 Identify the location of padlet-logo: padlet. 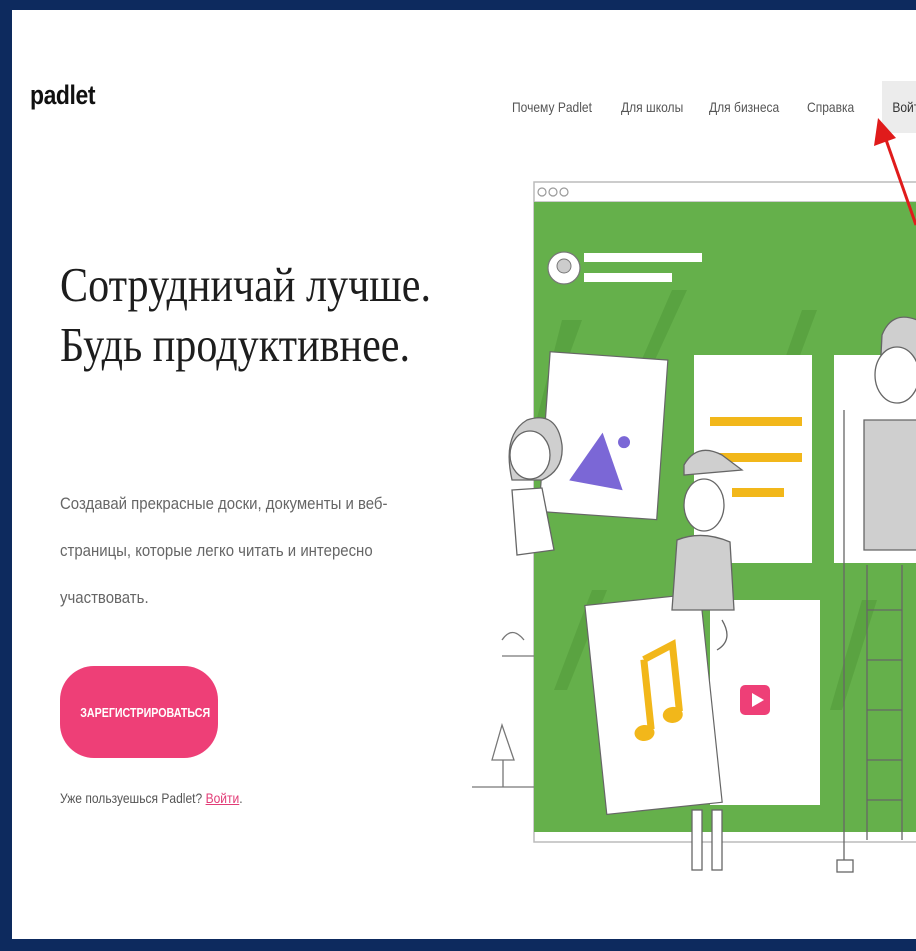
(62, 95).